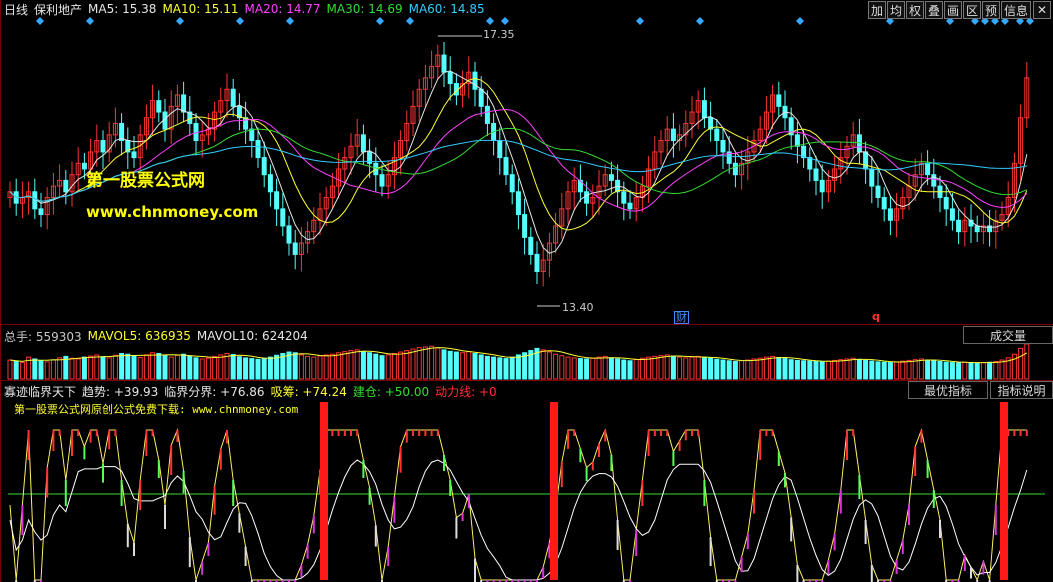  What do you see at coordinates (139, 336) in the screenshot?
I see `mavol5-value: MAVOL5: 636935` at bounding box center [139, 336].